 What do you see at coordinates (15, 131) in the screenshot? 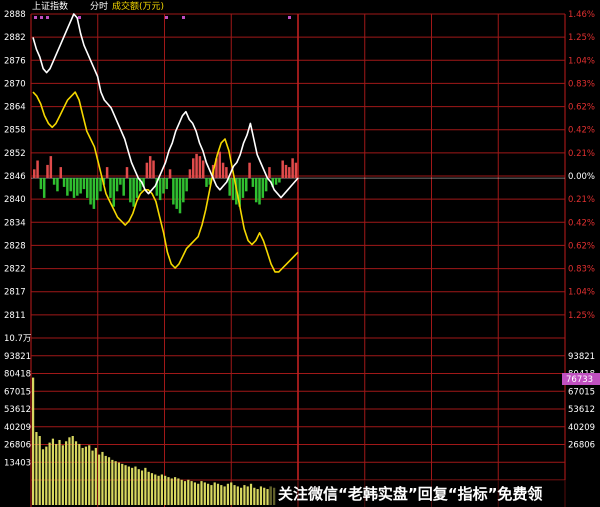
I see `price-tick-left: 2858` at bounding box center [15, 131].